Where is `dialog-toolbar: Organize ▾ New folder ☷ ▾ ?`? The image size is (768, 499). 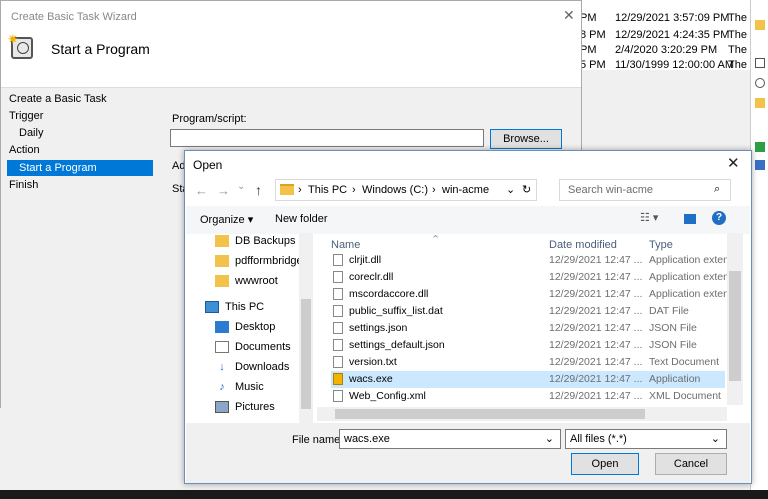
dialog-toolbar: Organize ▾ New folder ☷ ▾ ? is located at coordinates (468, 220).